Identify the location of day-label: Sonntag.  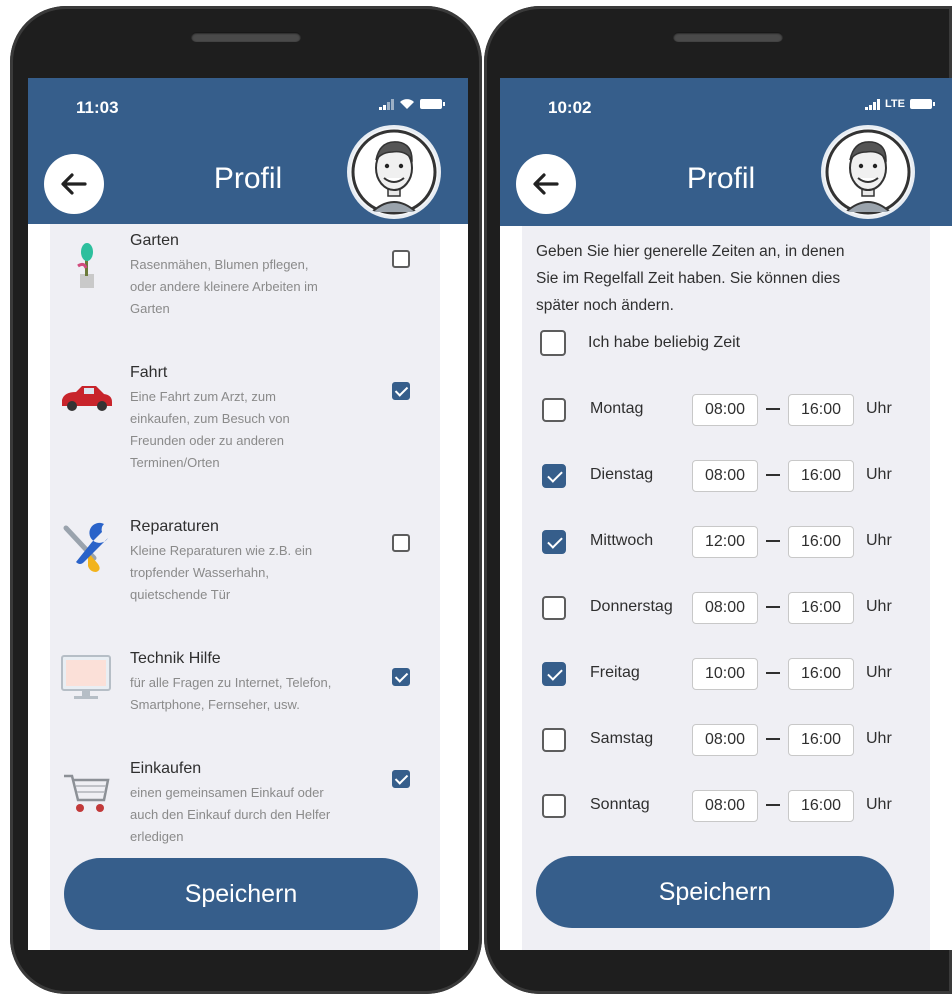
(620, 804).